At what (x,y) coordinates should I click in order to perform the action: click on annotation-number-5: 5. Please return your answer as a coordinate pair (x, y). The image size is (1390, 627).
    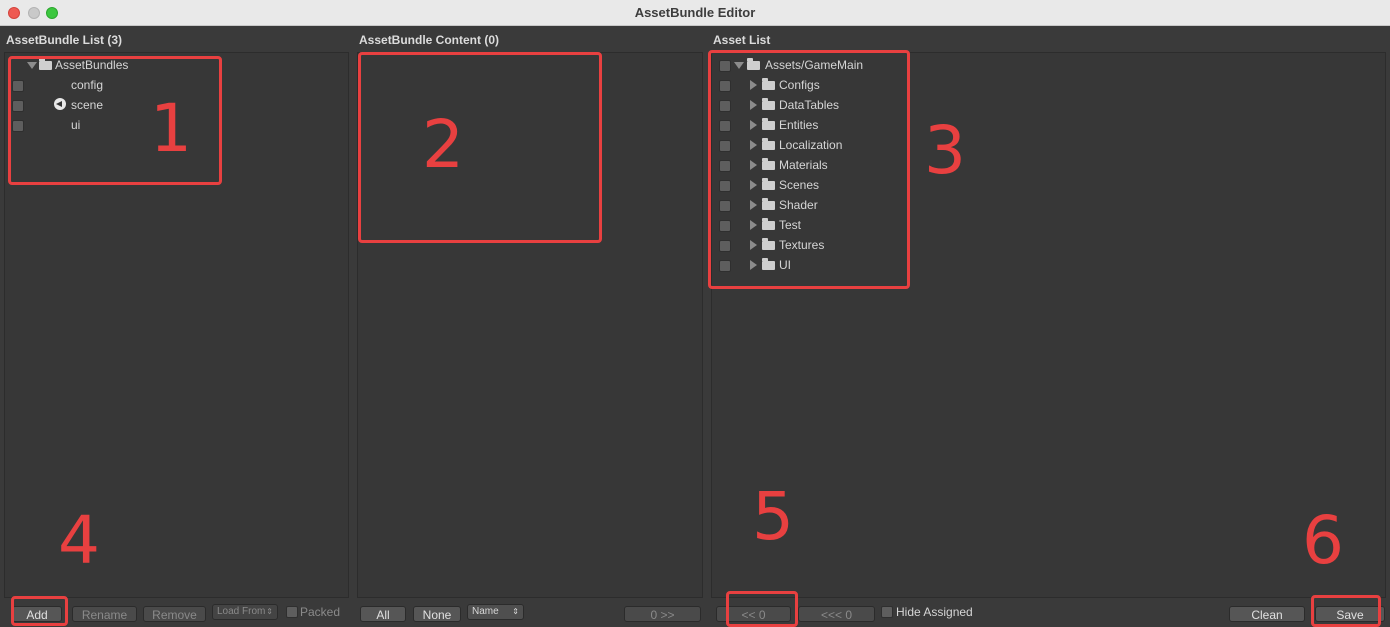
    Looking at the image, I should click on (773, 516).